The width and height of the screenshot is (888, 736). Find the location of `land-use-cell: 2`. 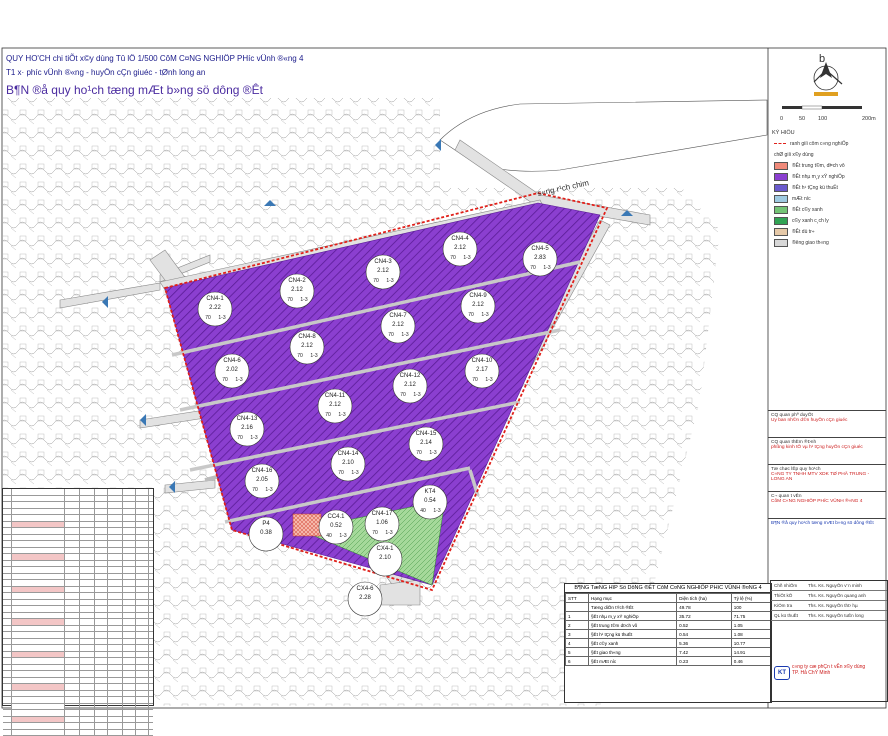

land-use-cell: 2 is located at coordinates (577, 625).